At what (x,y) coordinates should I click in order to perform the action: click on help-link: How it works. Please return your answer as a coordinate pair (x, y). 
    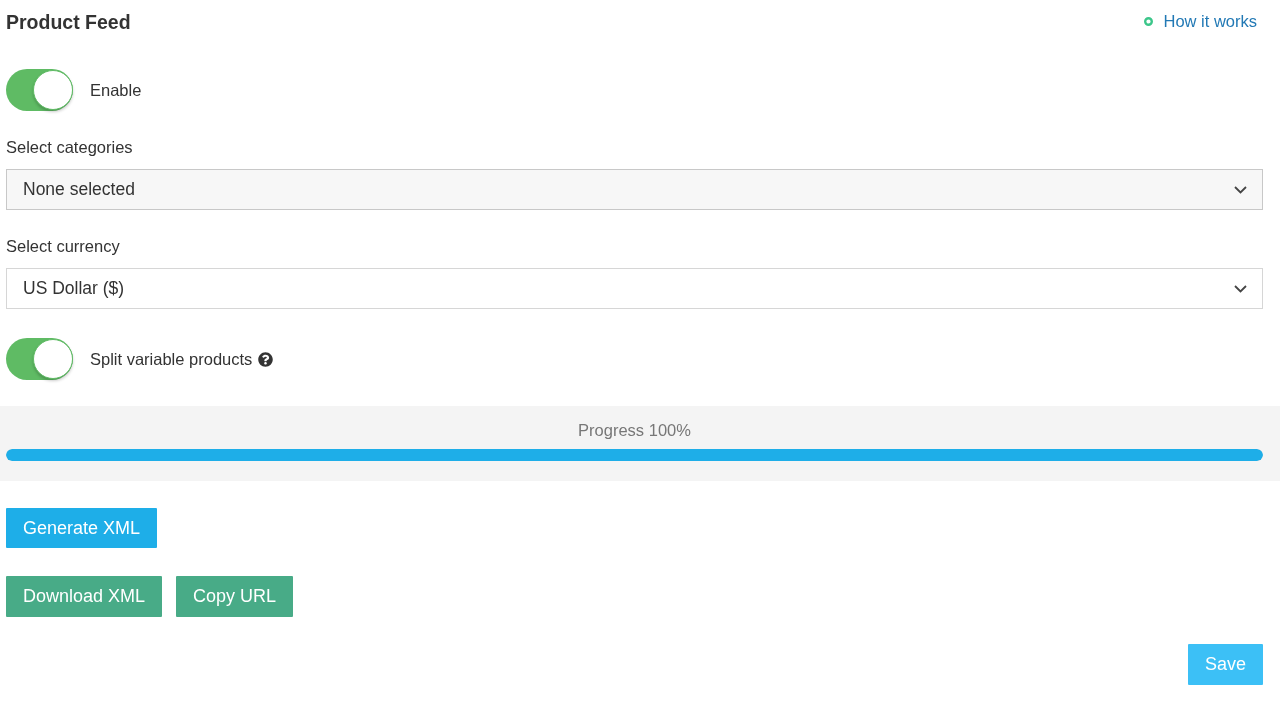
    Looking at the image, I should click on (1200, 21).